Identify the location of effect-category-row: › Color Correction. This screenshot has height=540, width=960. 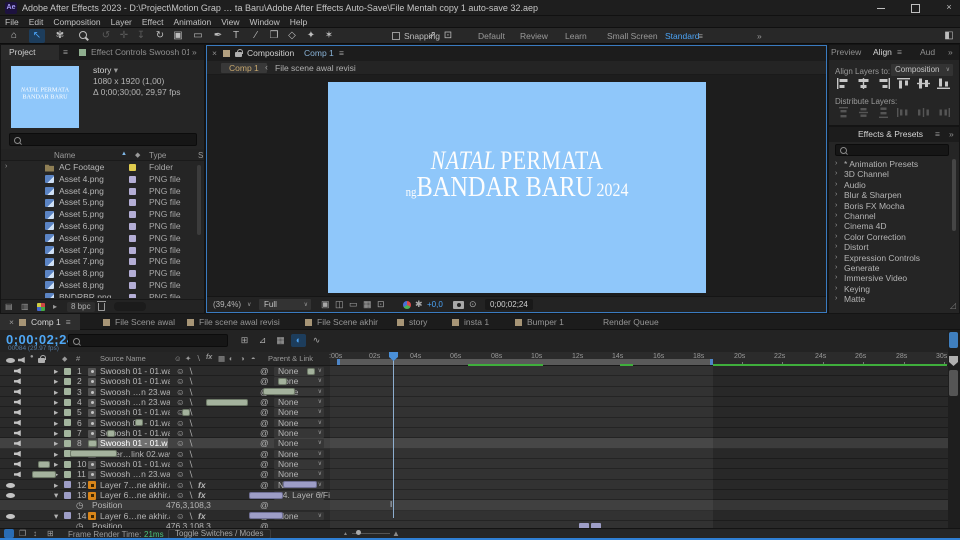
(890, 237).